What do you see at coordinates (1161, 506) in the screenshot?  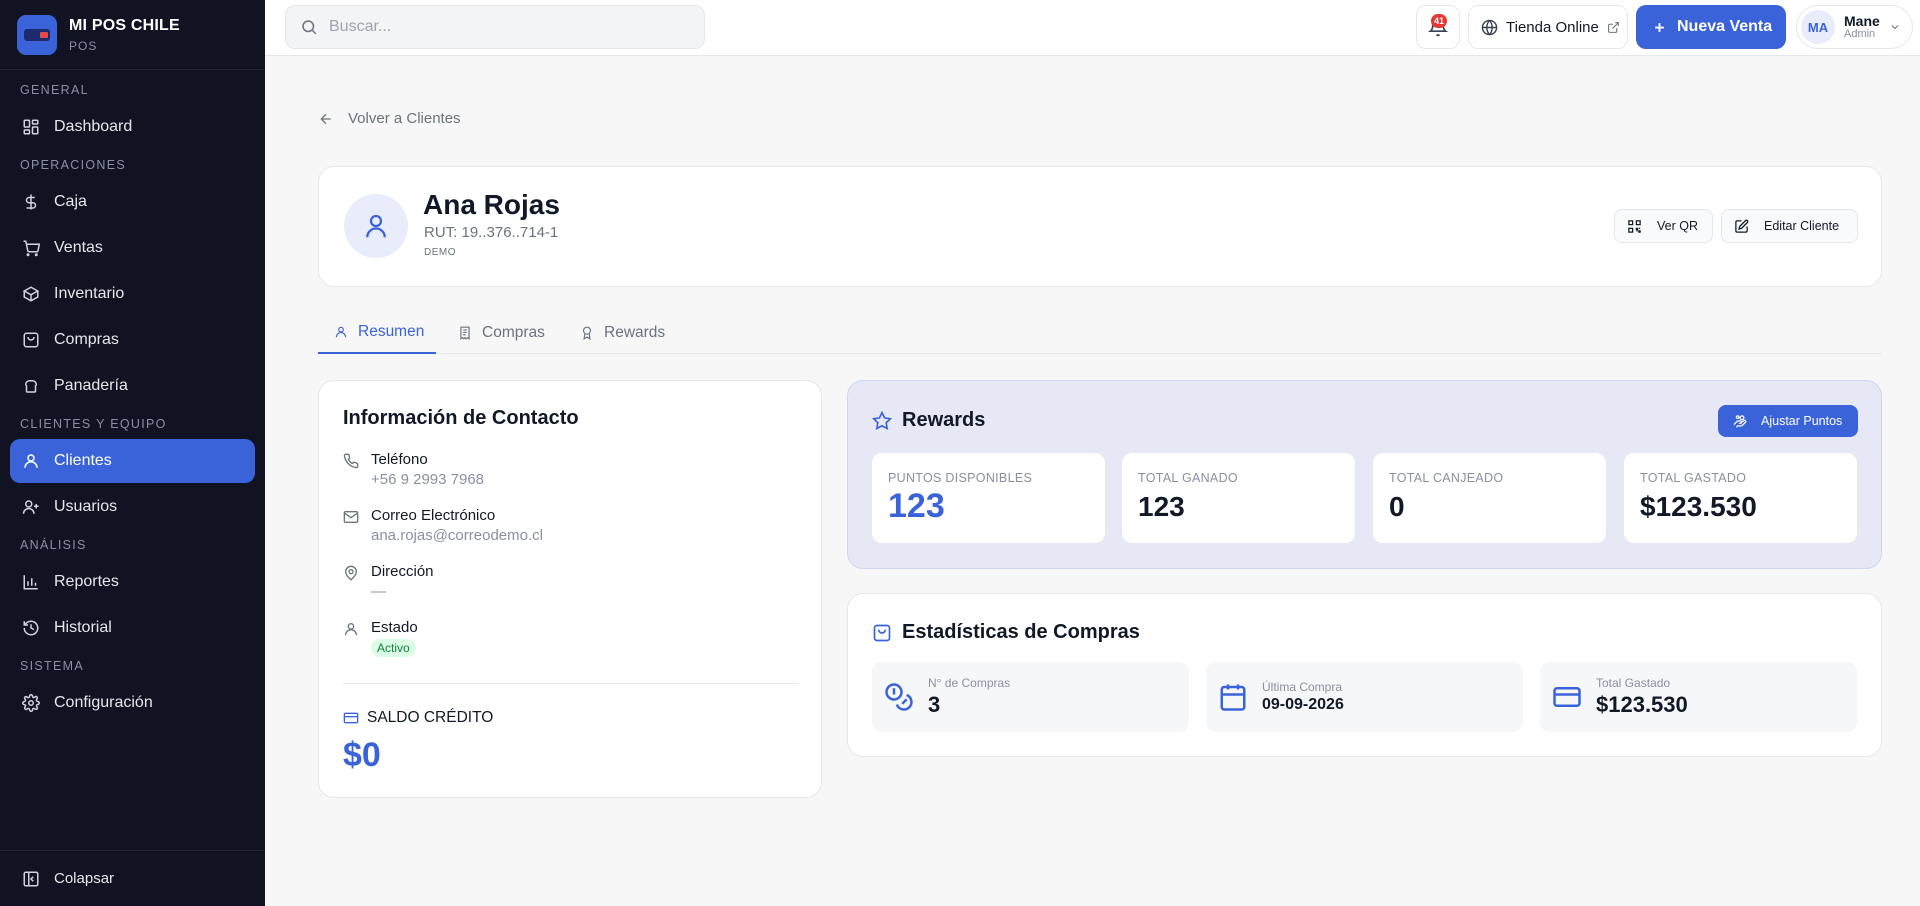 I see `stat-value: 123` at bounding box center [1161, 506].